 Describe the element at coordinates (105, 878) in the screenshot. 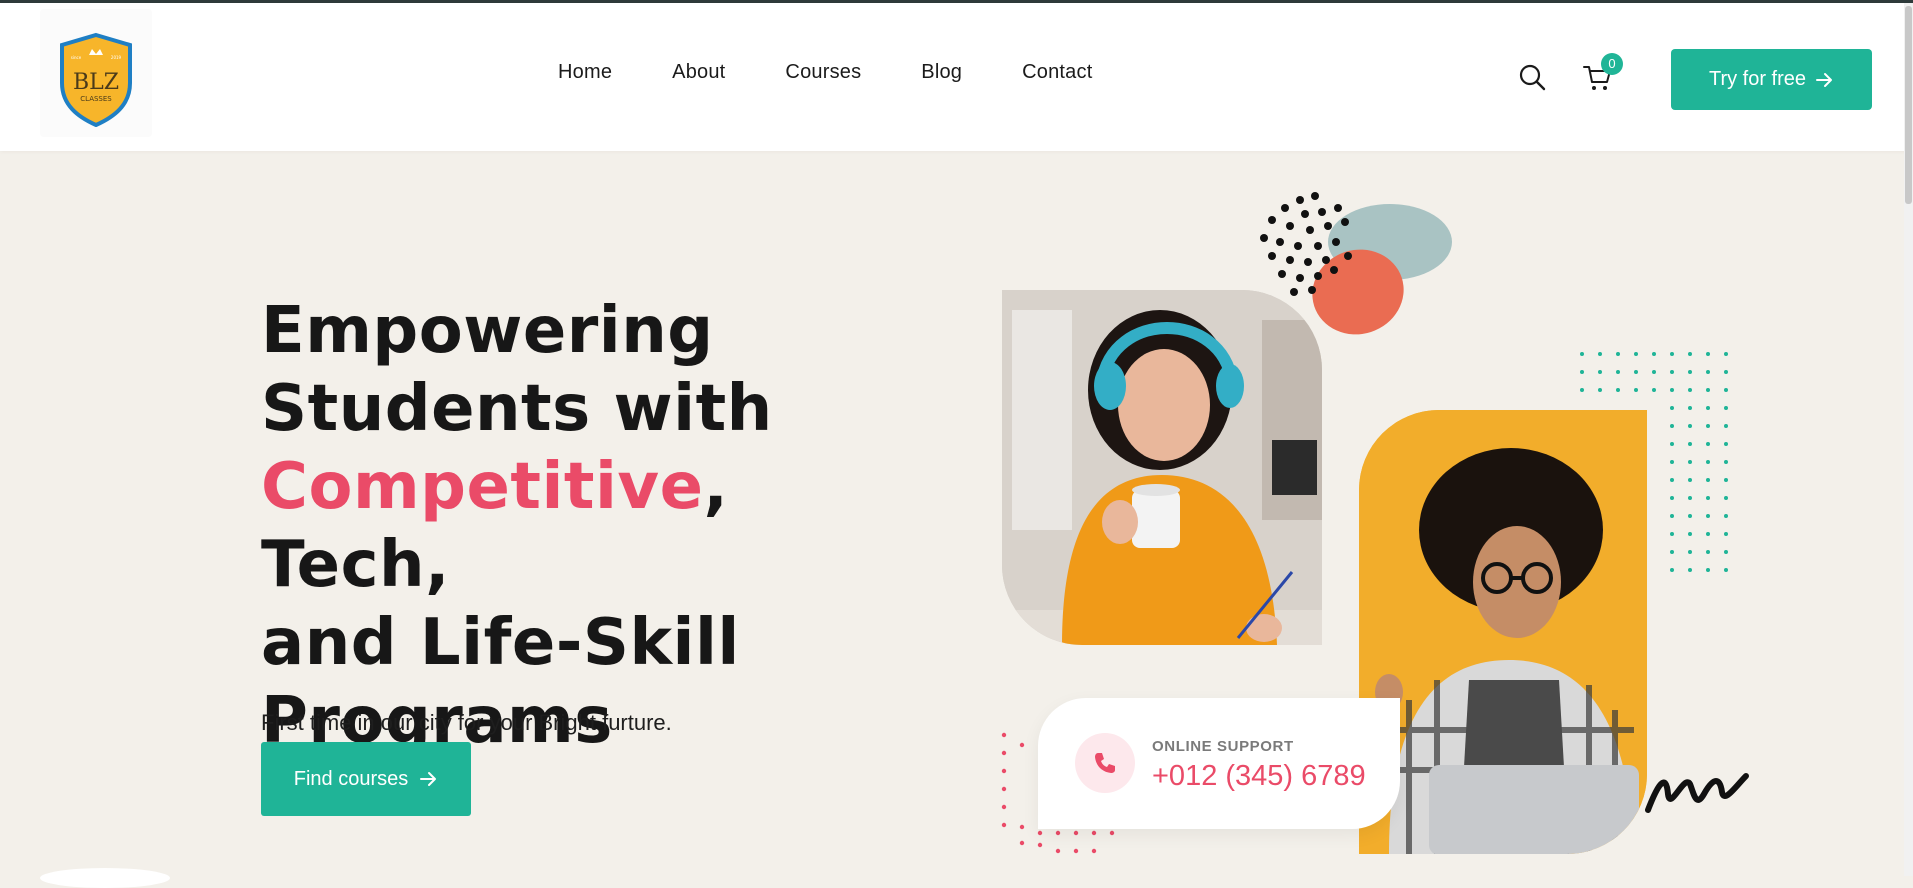

I see `section-curve-decoration` at that location.